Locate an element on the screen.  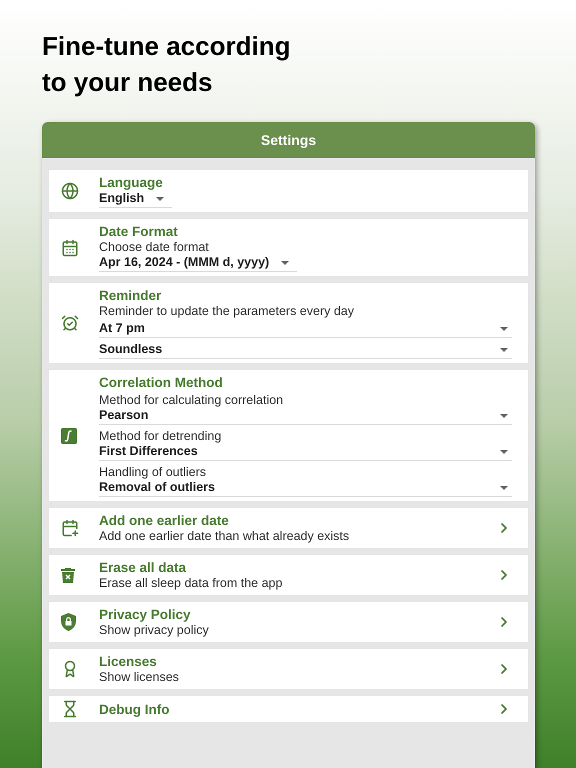
section-subtitle: Erase all sleep data from the app is located at coordinates (191, 583).